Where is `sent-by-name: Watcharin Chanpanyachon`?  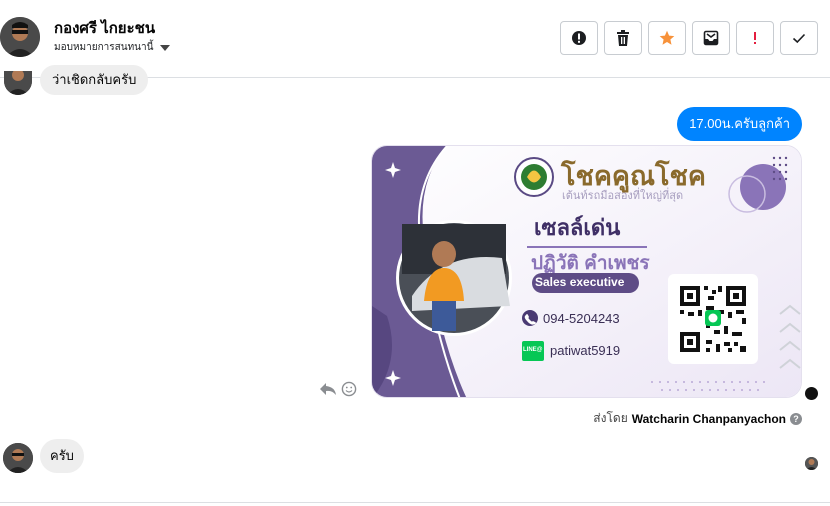
sent-by-name: Watcharin Chanpanyachon is located at coordinates (709, 419).